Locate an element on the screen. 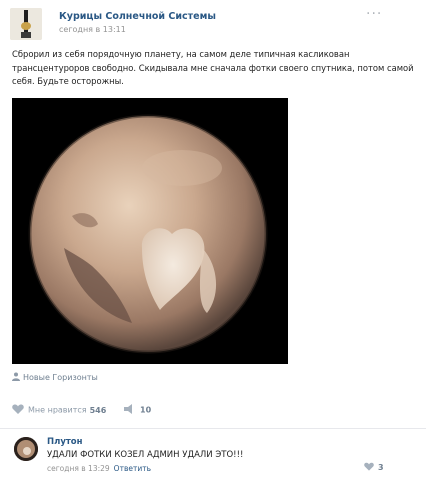 The height and width of the screenshot is (480, 426). comment-text: УДАЛИ ФОТКИ КОЗЕЛ АДМИН УДАЛИ ЭТО!!! is located at coordinates (145, 455).